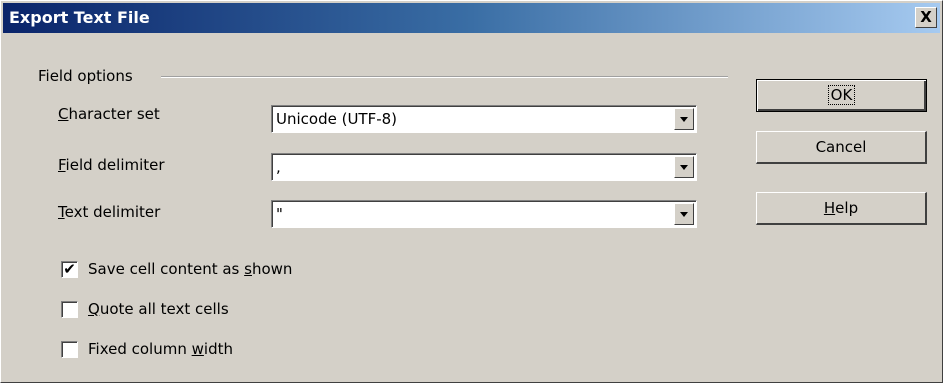 The image size is (943, 383). I want to click on close-icon: X, so click(926, 17).